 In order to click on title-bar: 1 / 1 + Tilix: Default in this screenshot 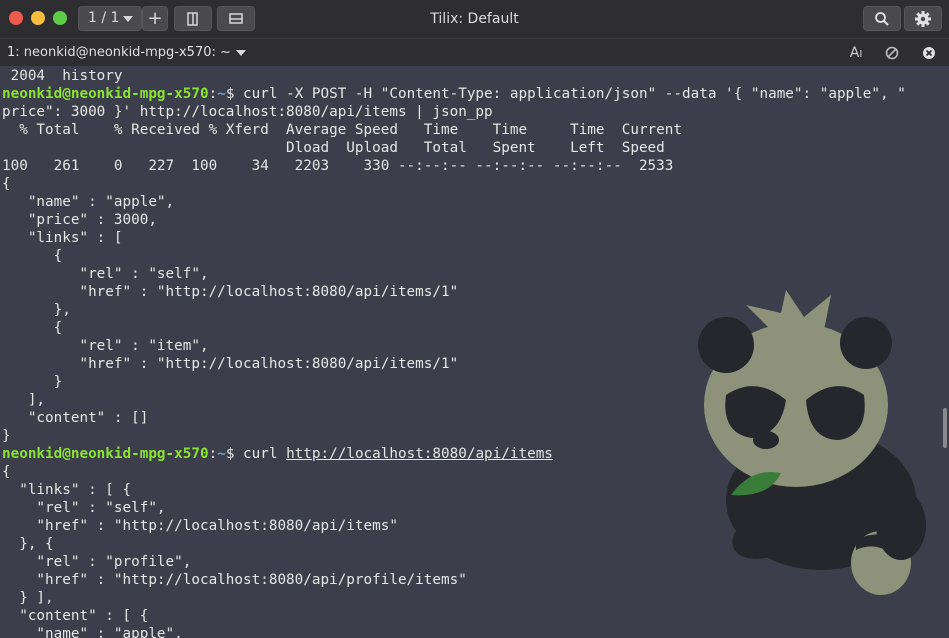, I will do `click(474, 19)`.